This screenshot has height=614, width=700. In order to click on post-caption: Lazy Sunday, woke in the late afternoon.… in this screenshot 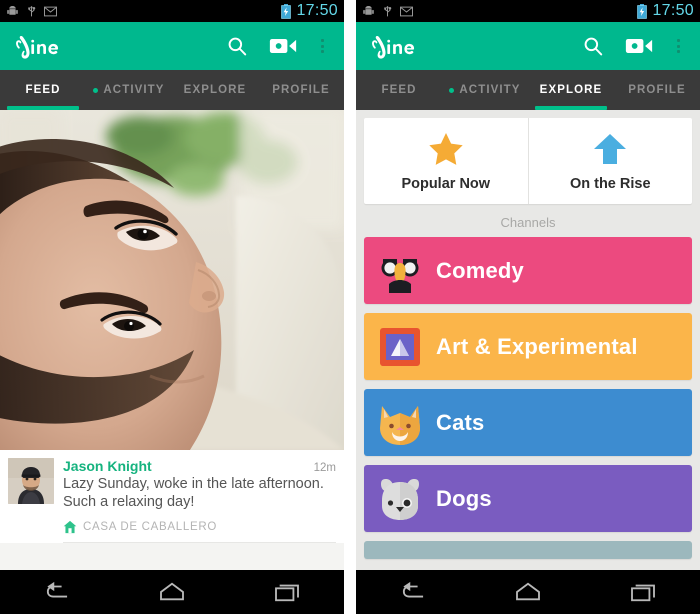, I will do `click(193, 493)`.